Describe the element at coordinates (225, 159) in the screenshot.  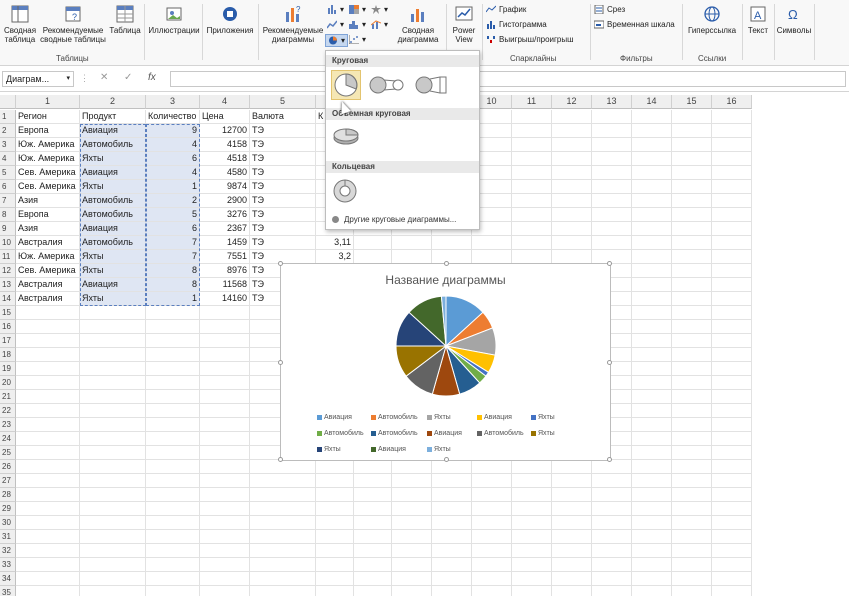
I see `table-cell: 4518` at that location.